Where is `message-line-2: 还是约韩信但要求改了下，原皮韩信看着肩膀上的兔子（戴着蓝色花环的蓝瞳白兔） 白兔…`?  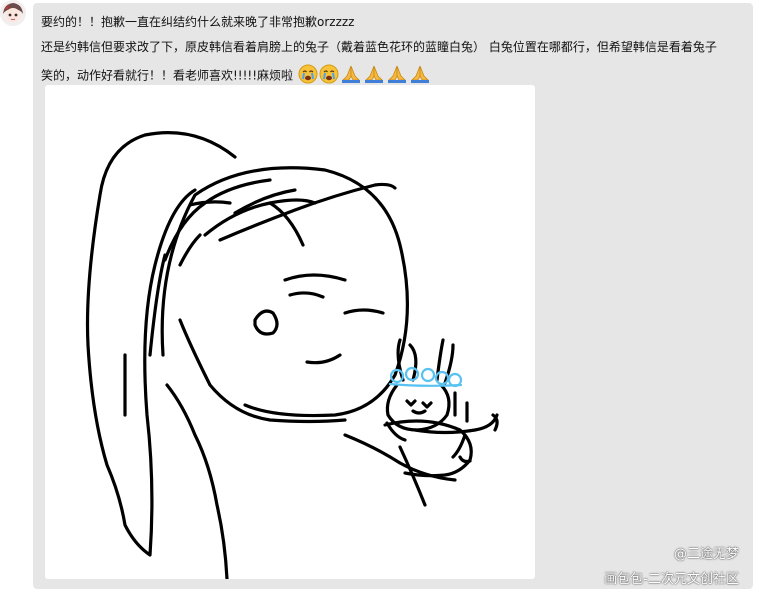
message-line-2: 还是约韩信但要求改了下，原皮韩信看着肩膀上的兔子（戴着蓝色花环的蓝瞳白兔） 白兔… is located at coordinates (379, 47).